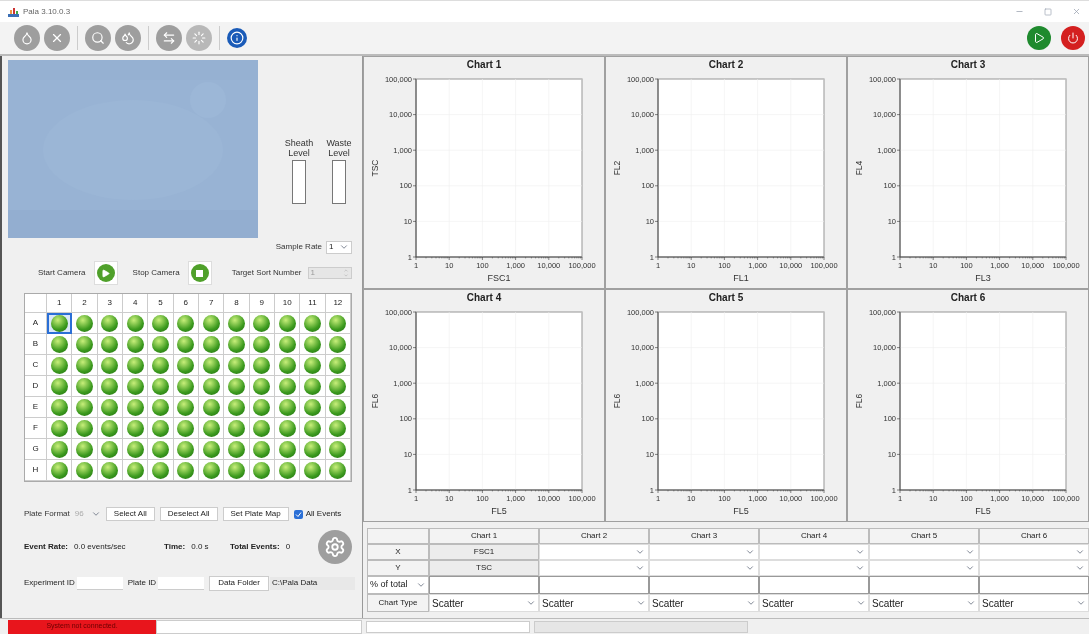 This screenshot has width=1089, height=634. Describe the element at coordinates (239, 583) in the screenshot. I see `data-folder-button: Data Folder` at that location.